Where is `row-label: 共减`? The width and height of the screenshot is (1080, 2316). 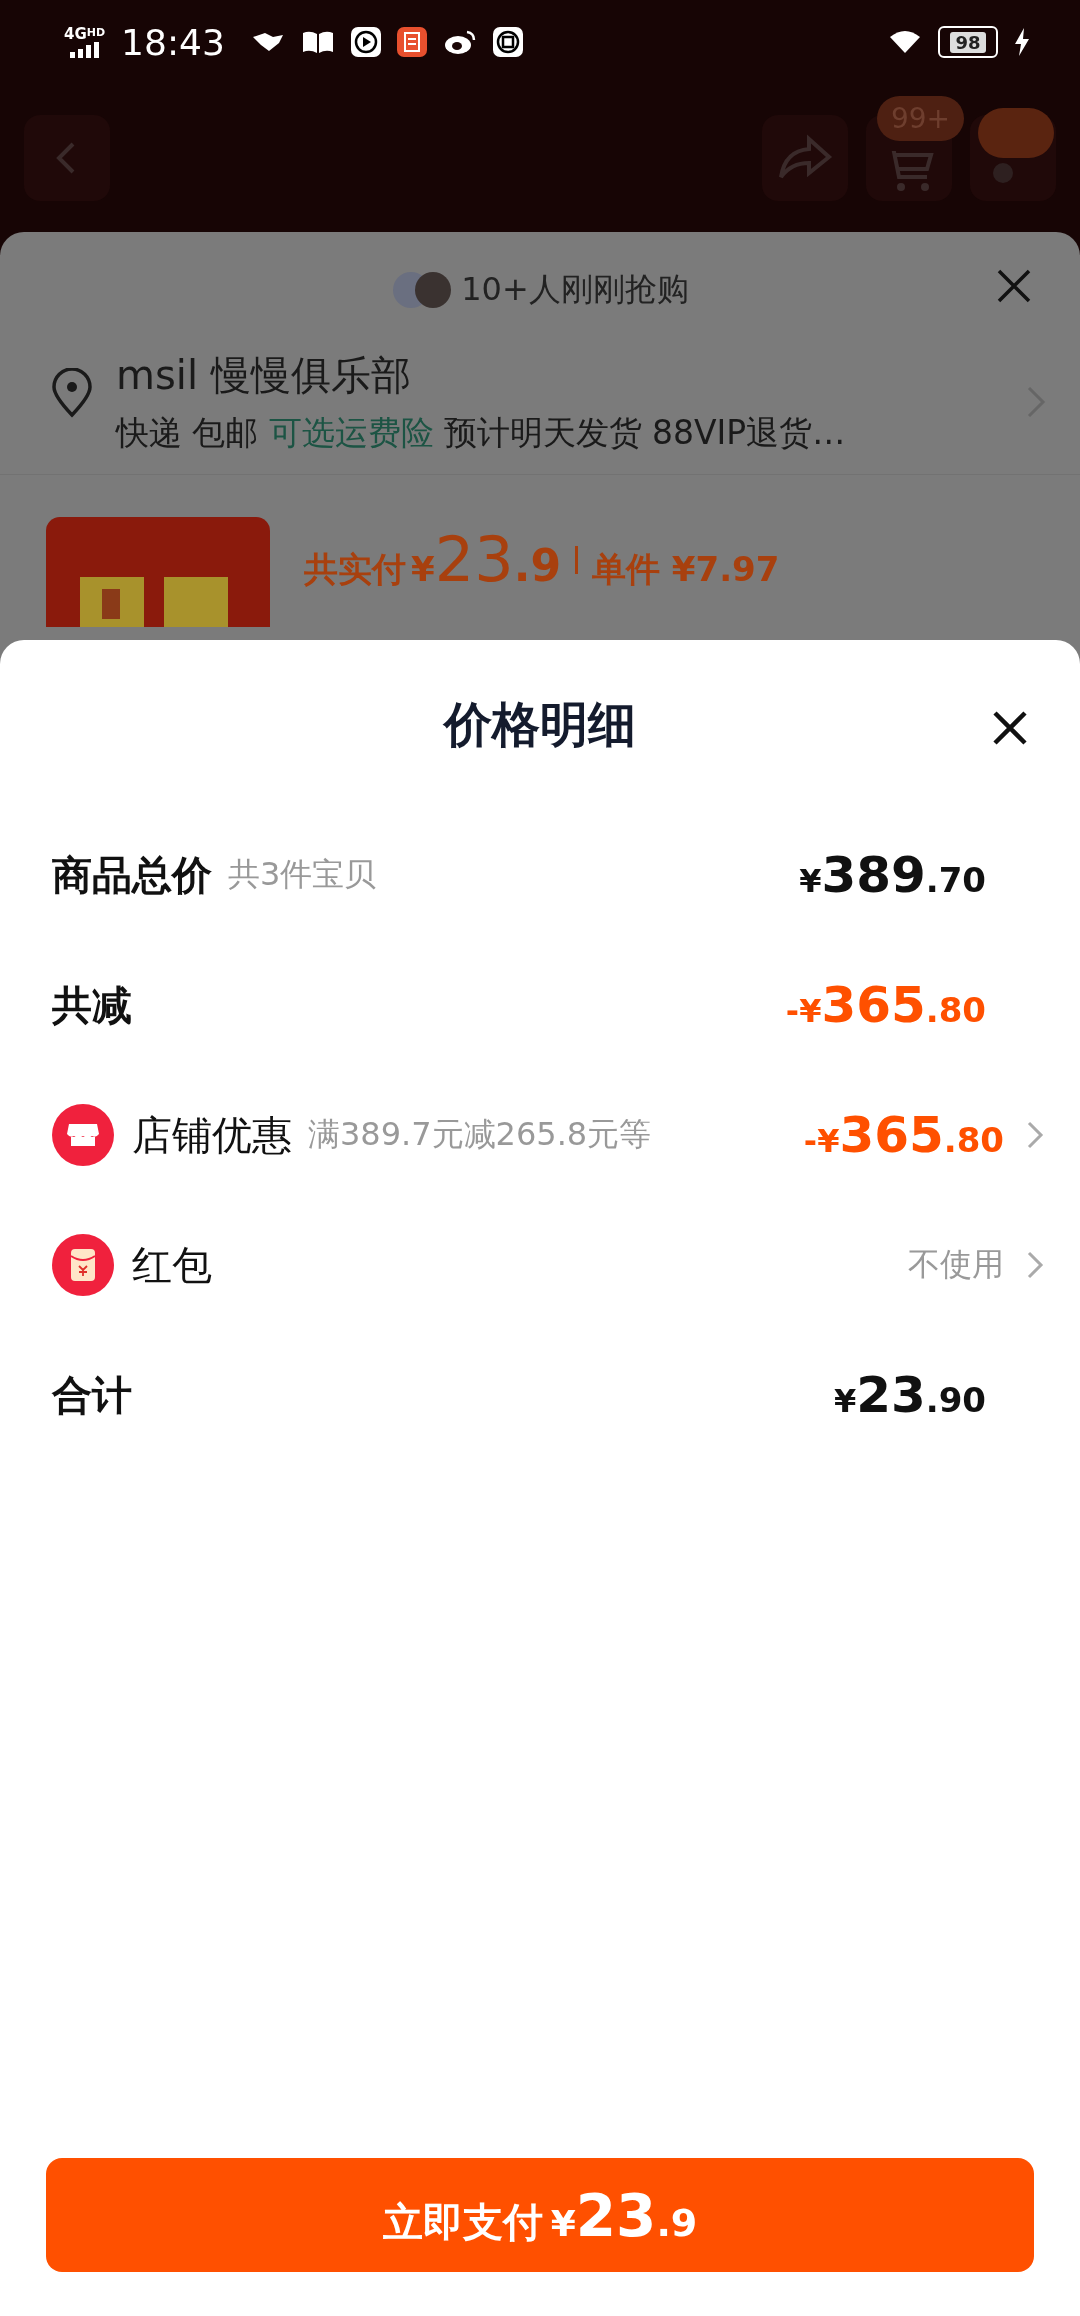 row-label: 共减 is located at coordinates (92, 1005).